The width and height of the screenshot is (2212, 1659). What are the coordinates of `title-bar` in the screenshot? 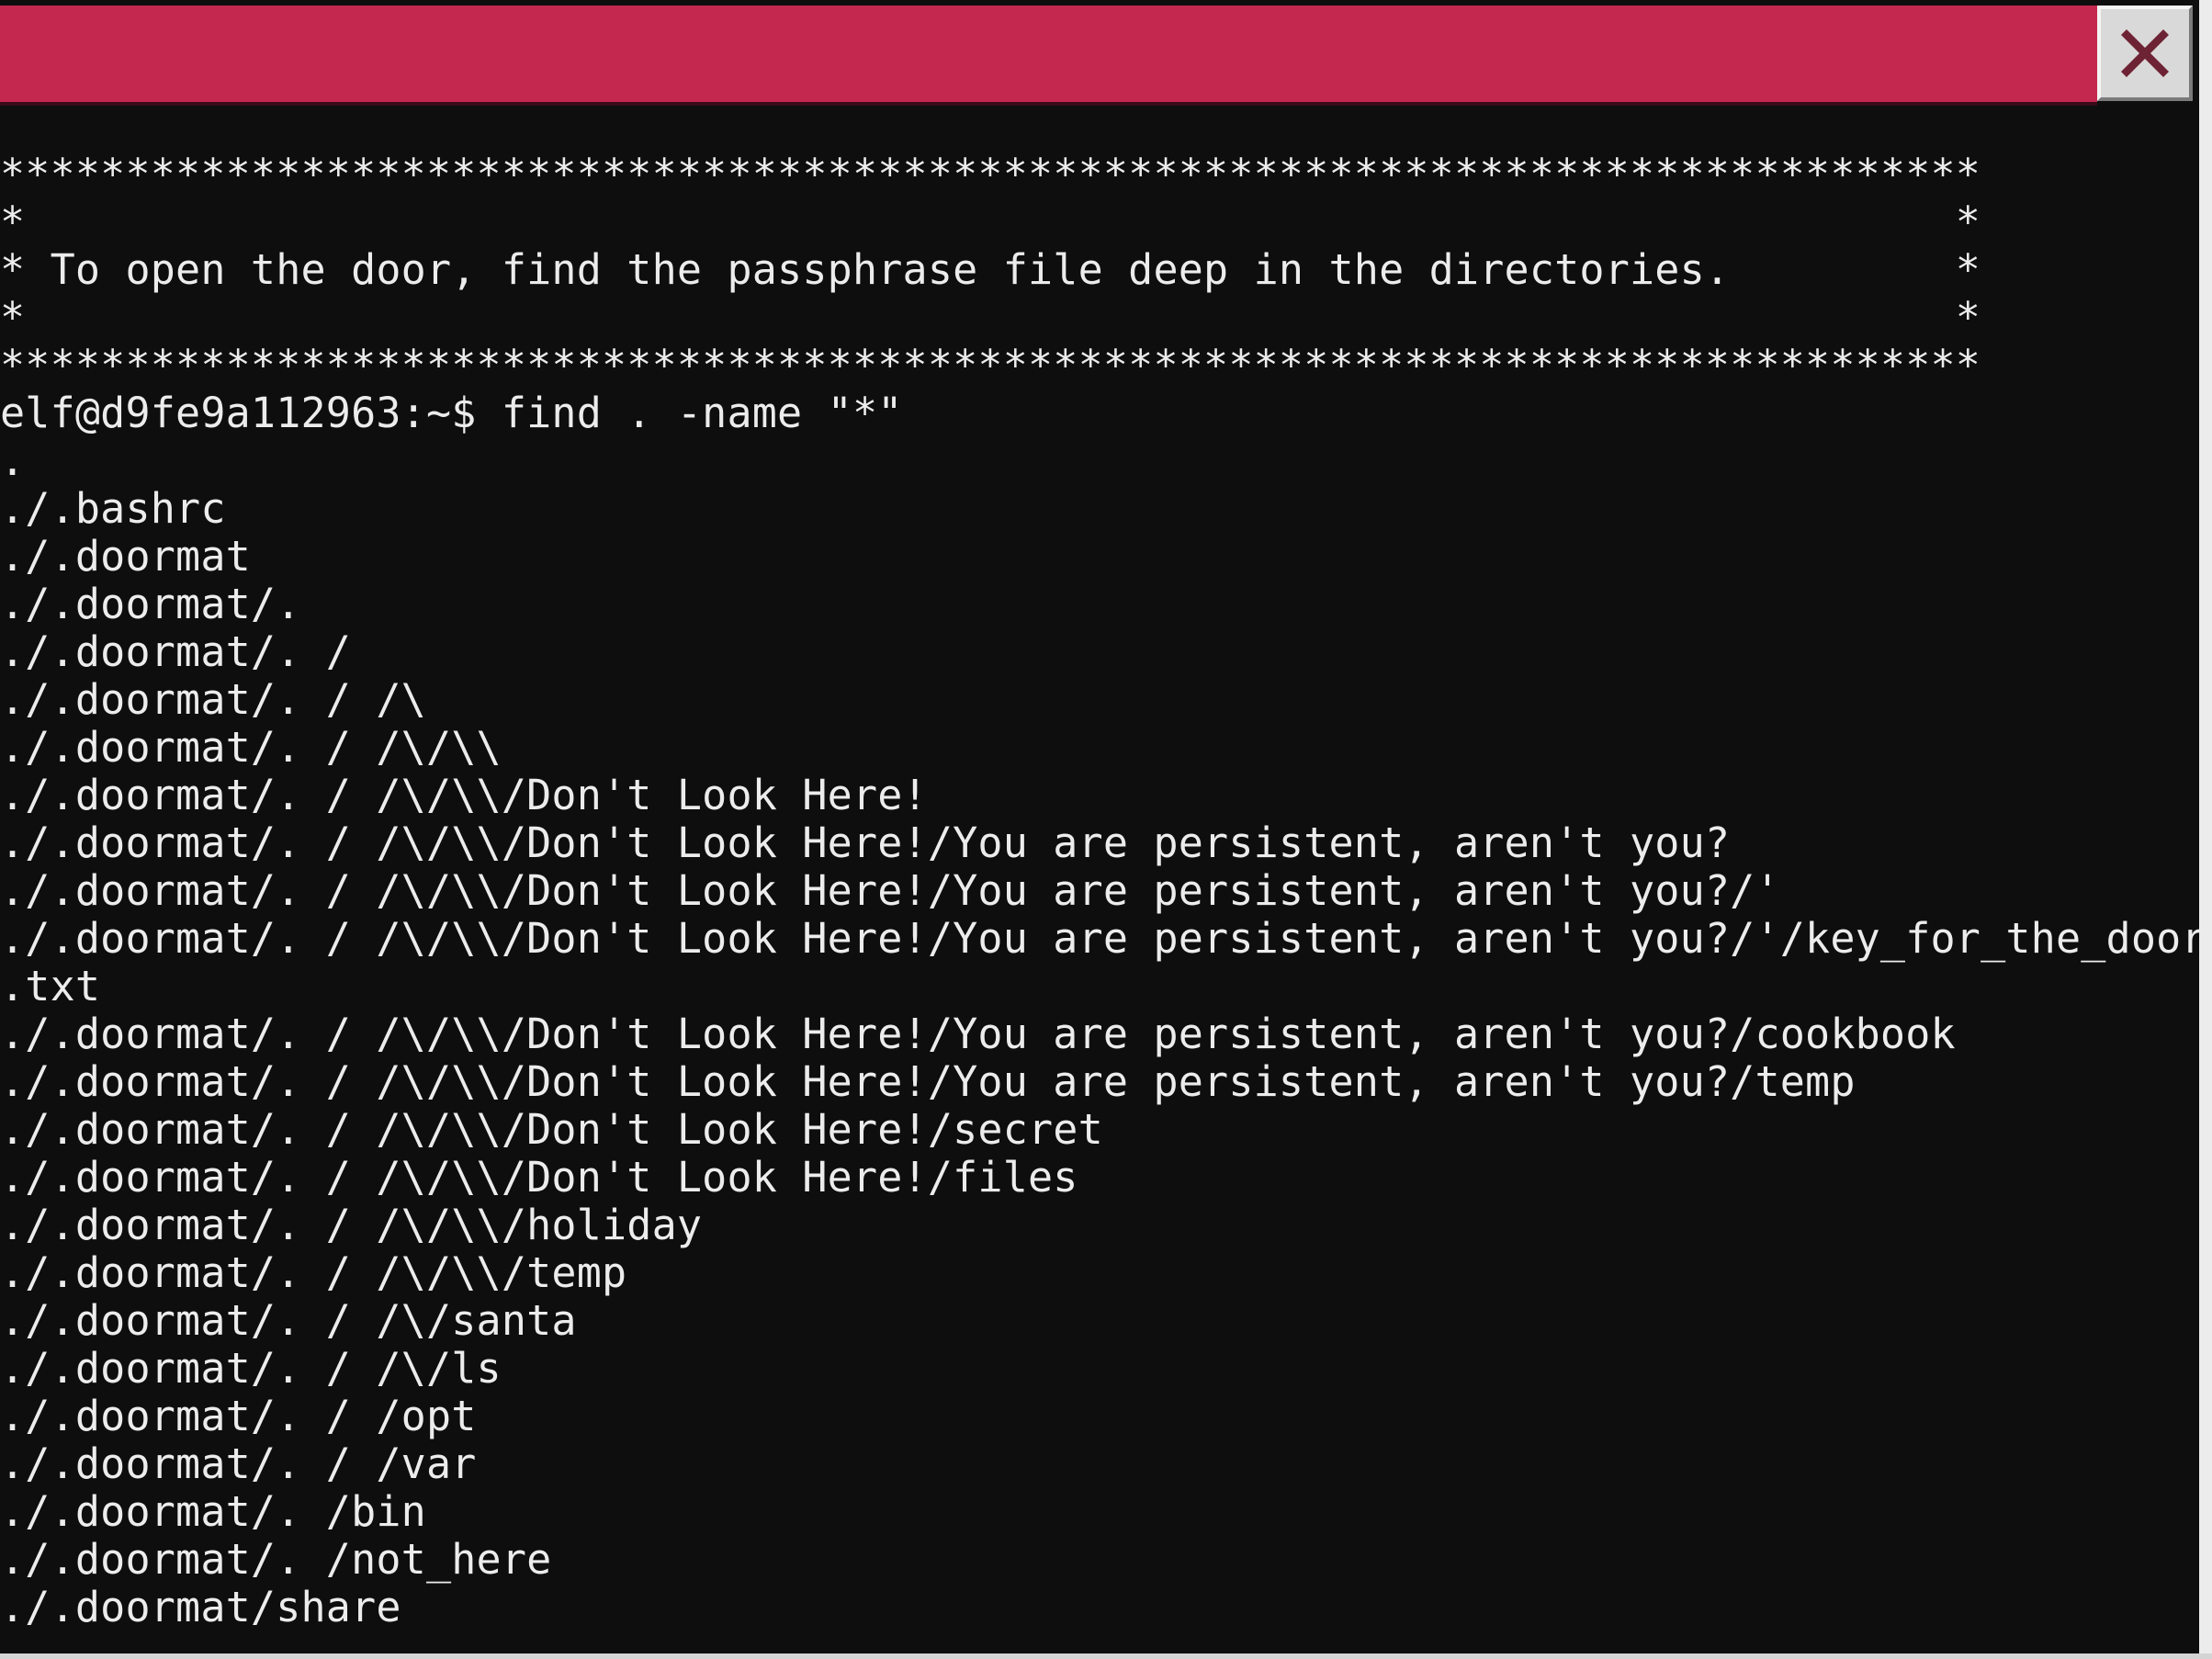 It's located at (1048, 56).